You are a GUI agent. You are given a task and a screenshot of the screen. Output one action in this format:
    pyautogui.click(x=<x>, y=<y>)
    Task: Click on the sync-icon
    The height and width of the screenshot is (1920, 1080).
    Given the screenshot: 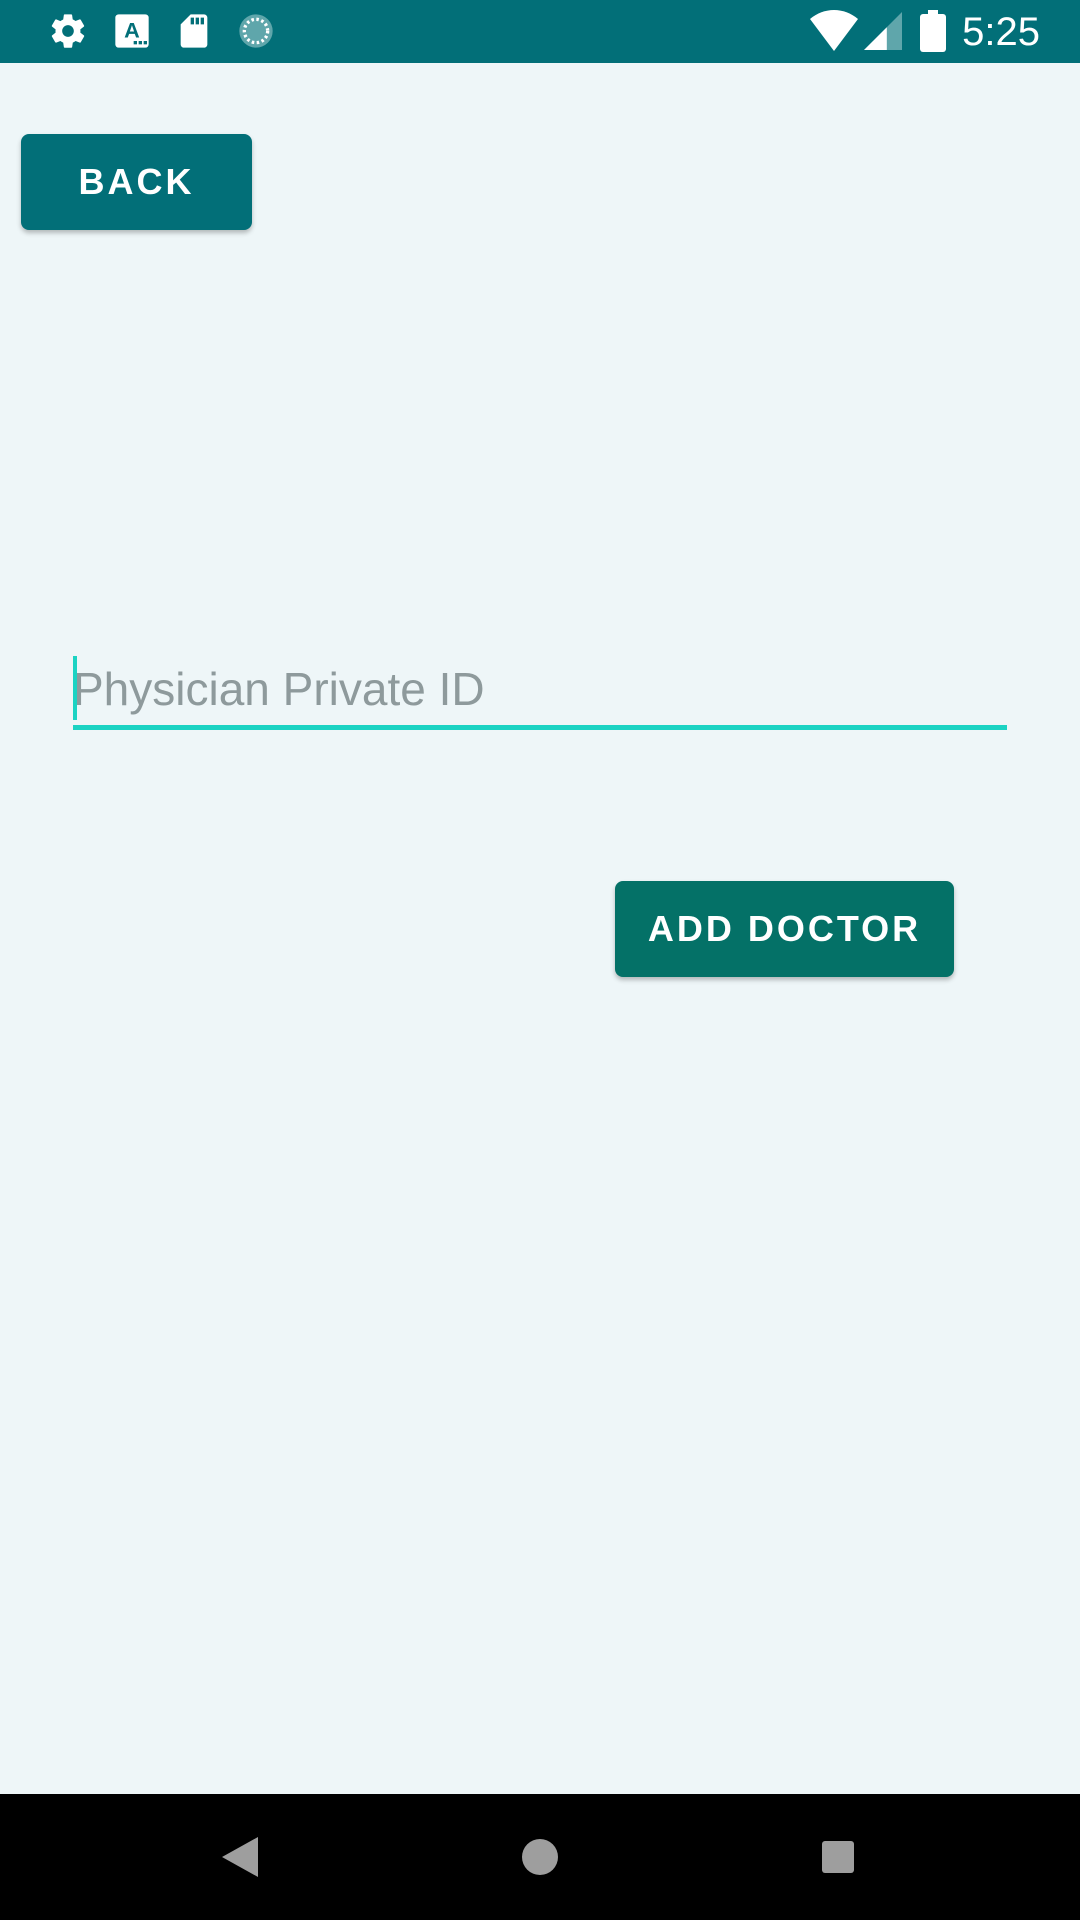 What is the action you would take?
    pyautogui.click(x=256, y=31)
    